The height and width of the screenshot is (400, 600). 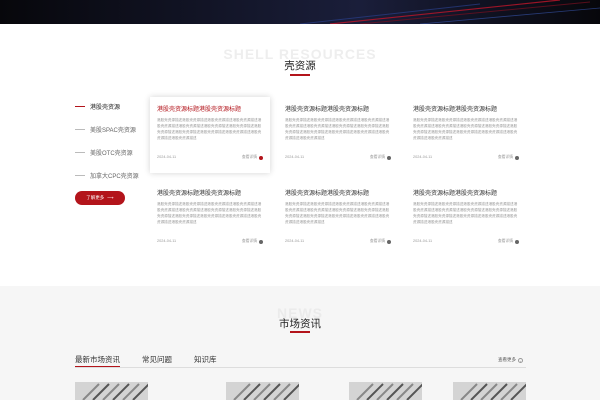 I want to click on nav-item-canada-cpc: 加拿大CPC壳资源, so click(x=110, y=175).